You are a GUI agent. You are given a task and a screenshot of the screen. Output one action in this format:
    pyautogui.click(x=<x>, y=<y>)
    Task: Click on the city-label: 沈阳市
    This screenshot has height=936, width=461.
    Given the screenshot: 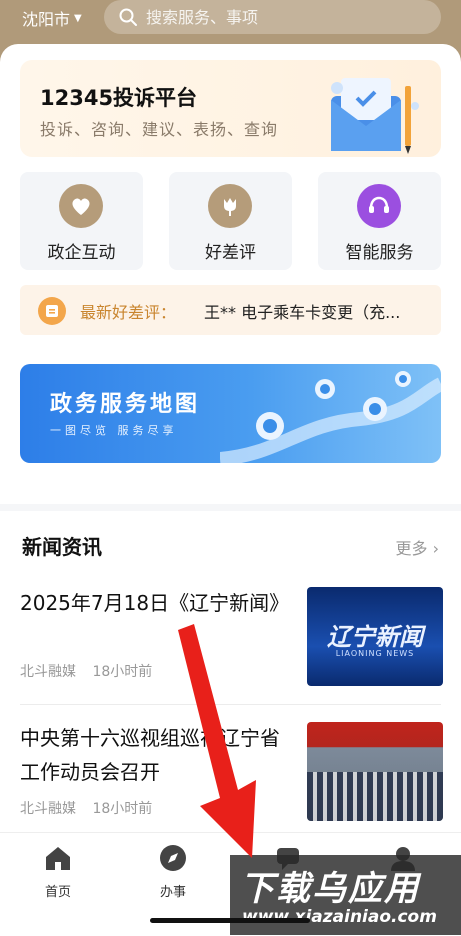 What is the action you would take?
    pyautogui.click(x=46, y=19)
    